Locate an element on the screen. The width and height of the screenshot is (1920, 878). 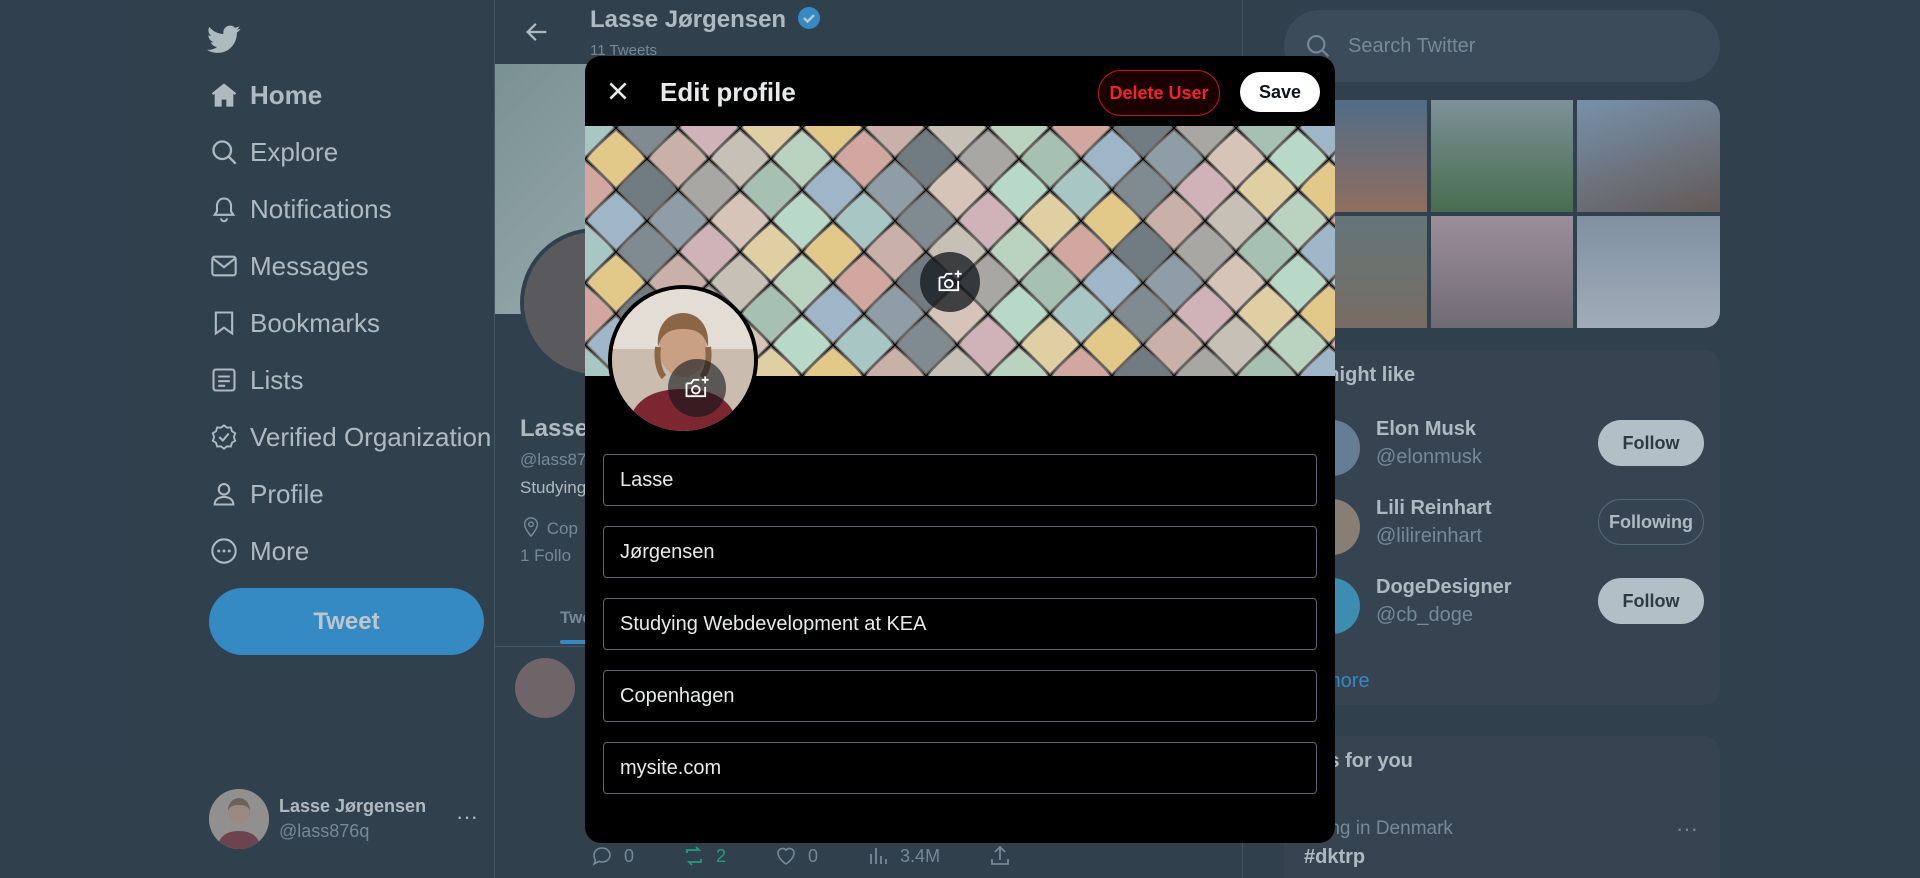
delete-user-button: Delete User is located at coordinates (1159, 93).